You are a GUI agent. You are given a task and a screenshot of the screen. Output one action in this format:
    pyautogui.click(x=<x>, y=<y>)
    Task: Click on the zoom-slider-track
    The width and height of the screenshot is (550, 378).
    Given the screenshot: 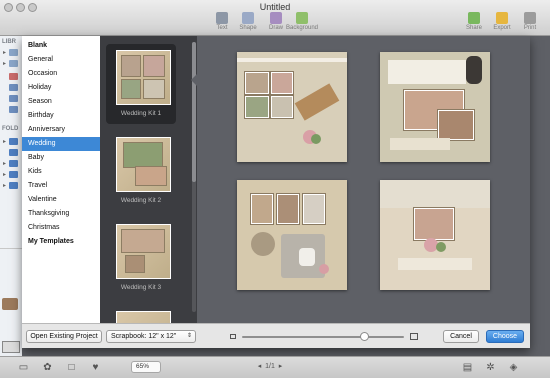 What is the action you would take?
    pyautogui.click(x=323, y=337)
    